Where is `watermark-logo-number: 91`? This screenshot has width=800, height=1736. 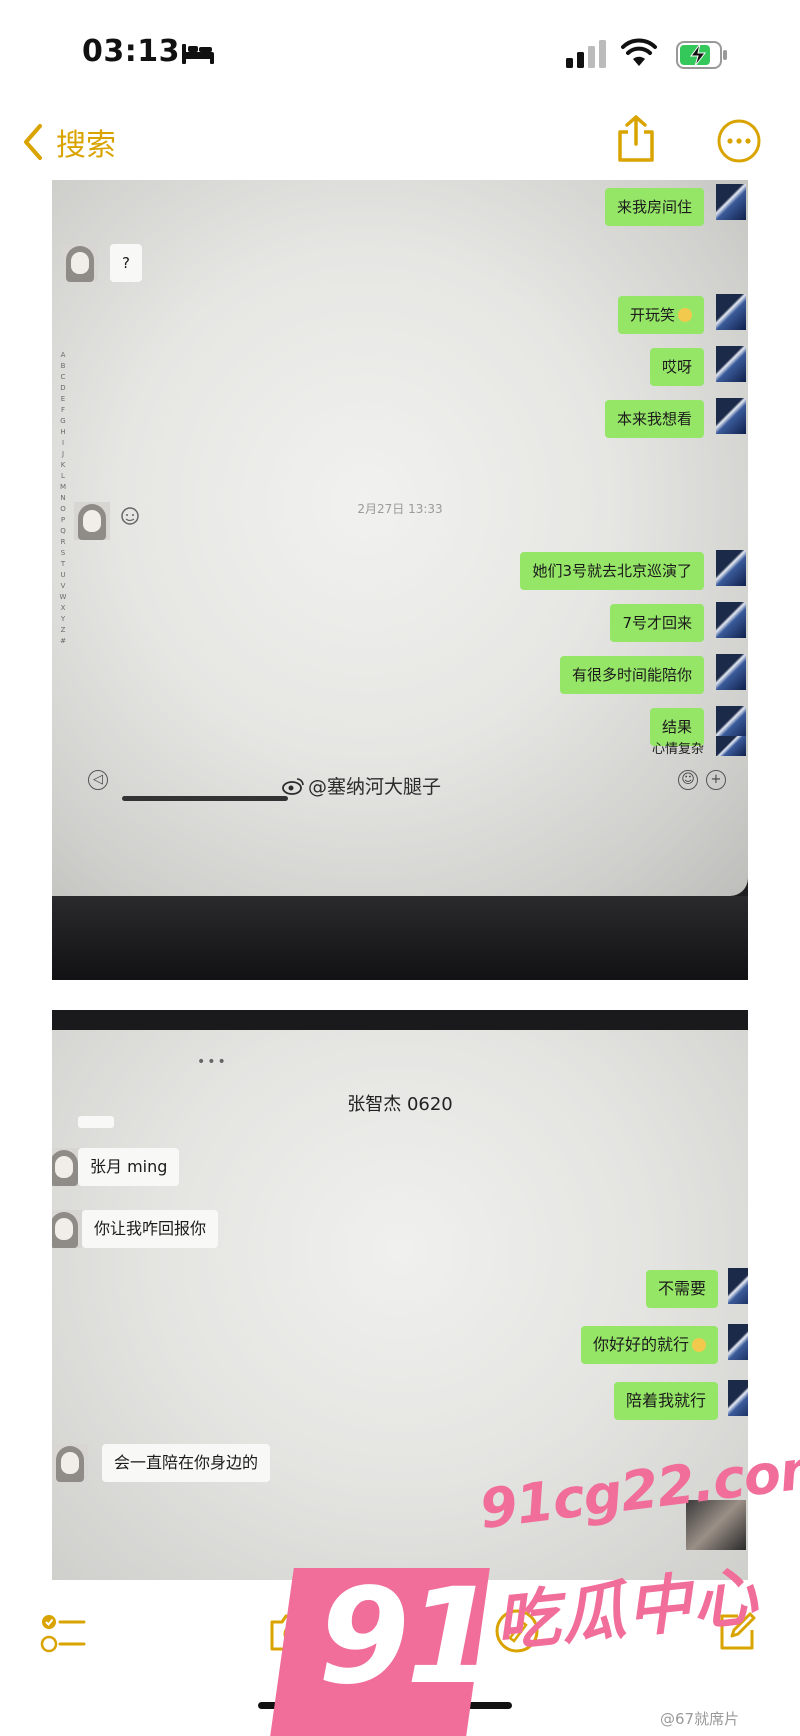
watermark-logo-number: 91 is located at coordinates (408, 1637).